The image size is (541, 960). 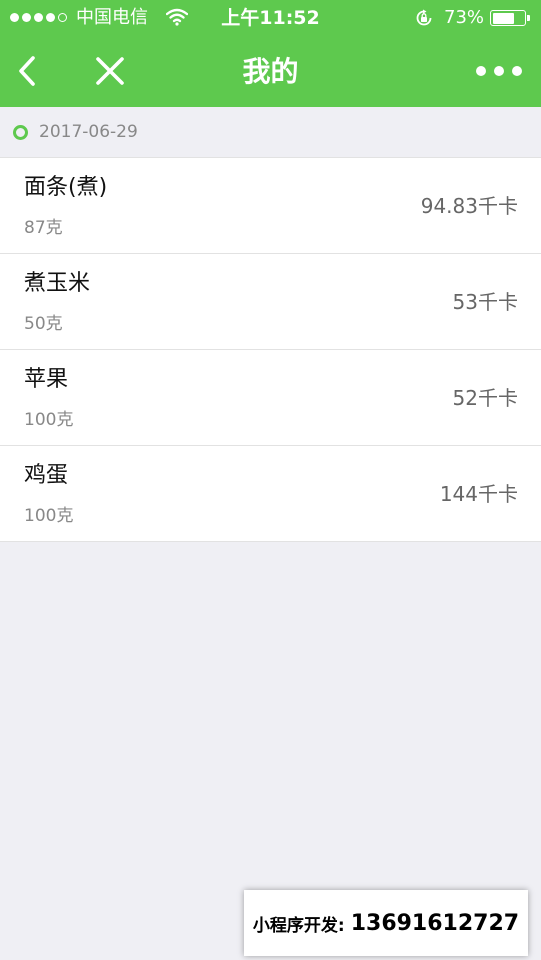 What do you see at coordinates (110, 71) in the screenshot?
I see `close-icon` at bounding box center [110, 71].